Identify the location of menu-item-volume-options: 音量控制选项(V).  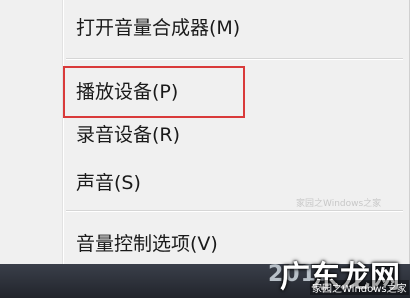
(147, 244).